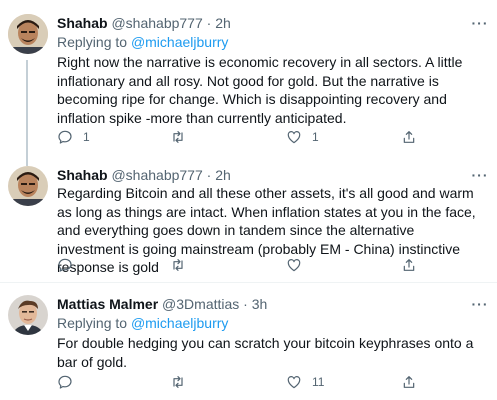  Describe the element at coordinates (318, 382) in the screenshot. I see `like-count: 11` at that location.